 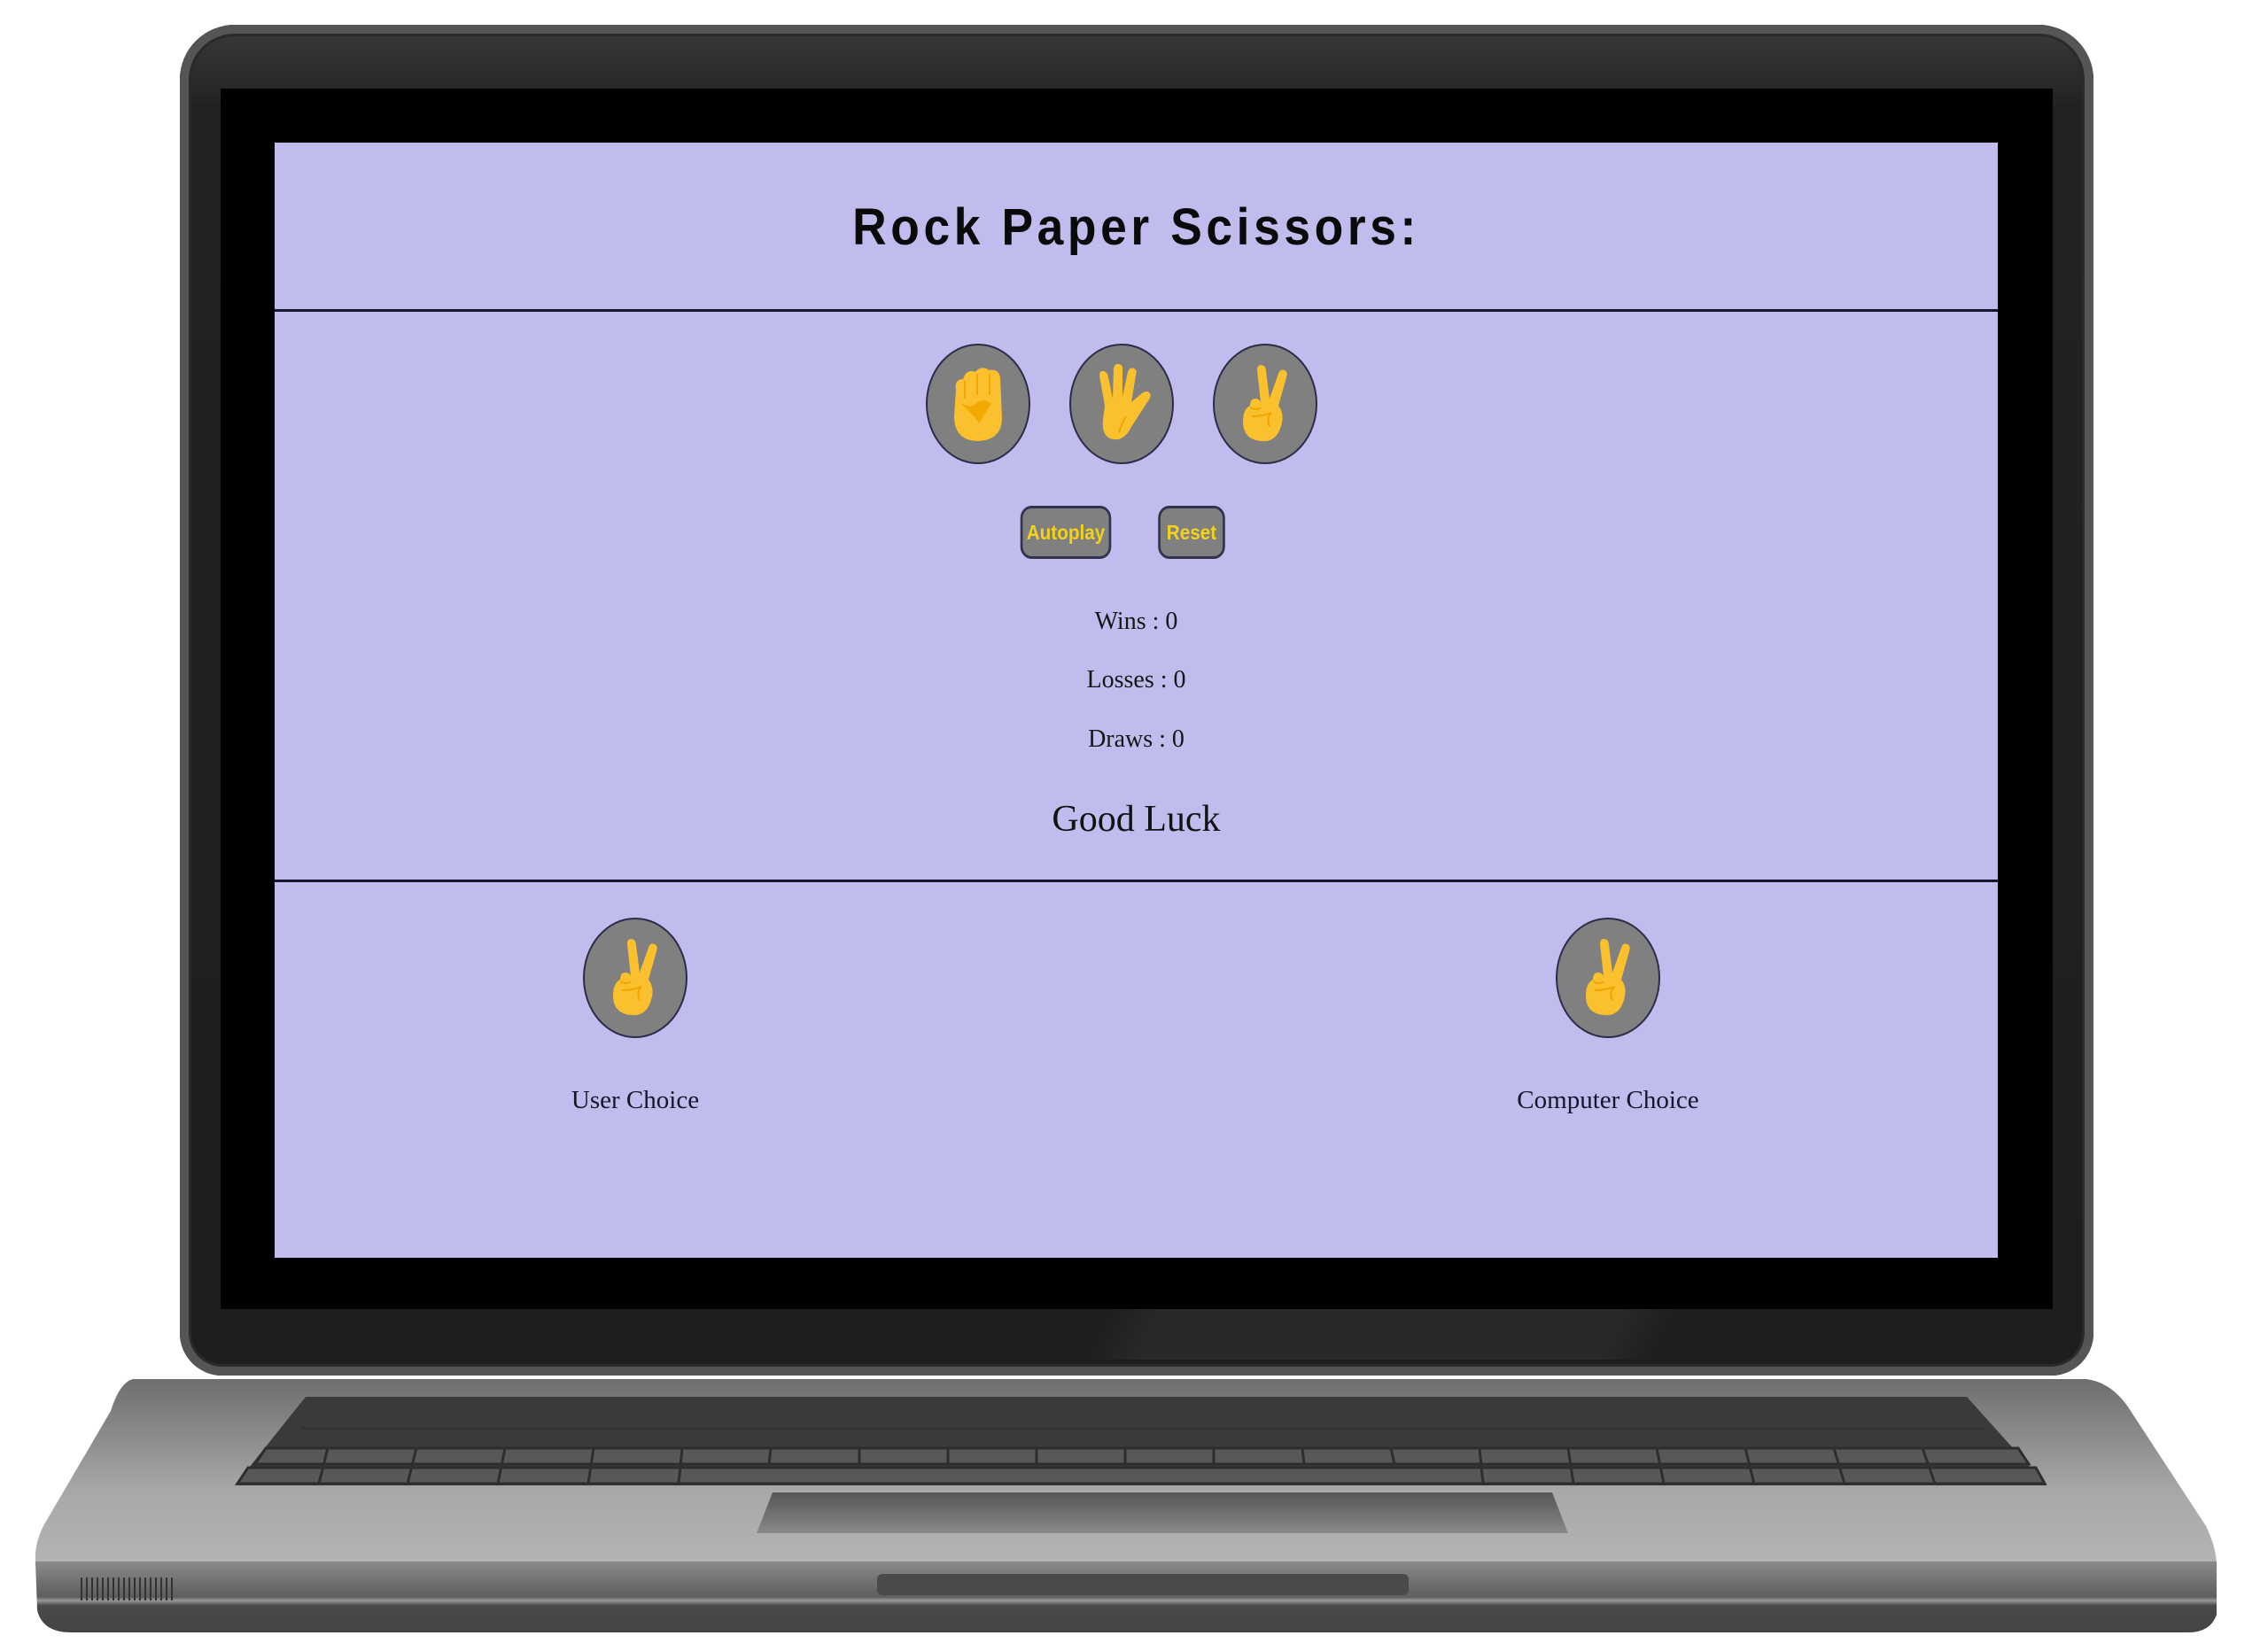 I want to click on computer-choice-label: Computer Choice, so click(x=1608, y=1100).